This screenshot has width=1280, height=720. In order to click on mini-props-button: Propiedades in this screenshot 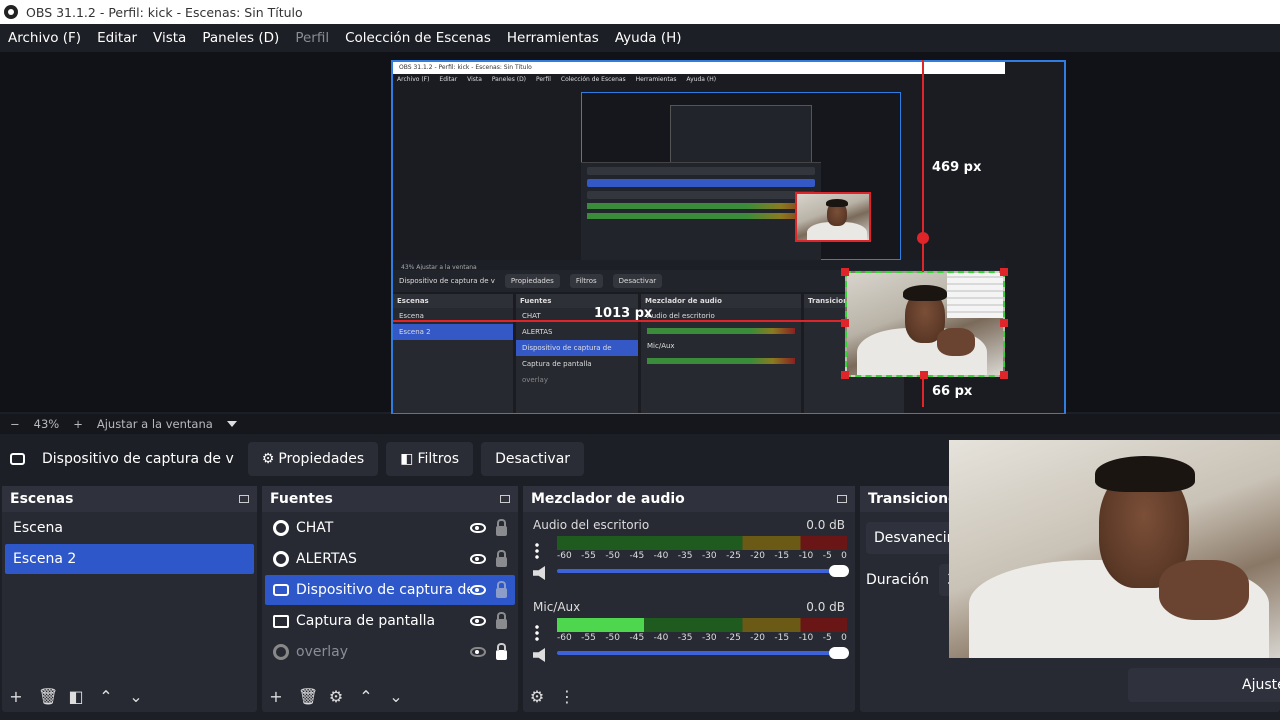, I will do `click(532, 281)`.